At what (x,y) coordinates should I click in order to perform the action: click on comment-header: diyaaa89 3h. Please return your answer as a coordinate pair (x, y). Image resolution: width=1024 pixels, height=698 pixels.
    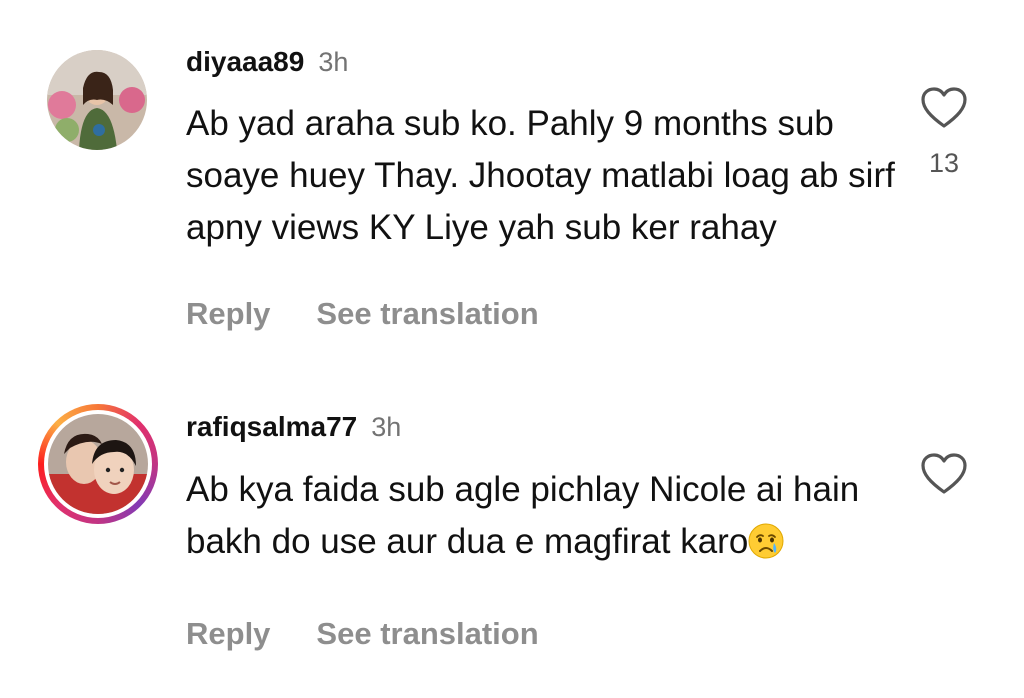
    Looking at the image, I should click on (267, 62).